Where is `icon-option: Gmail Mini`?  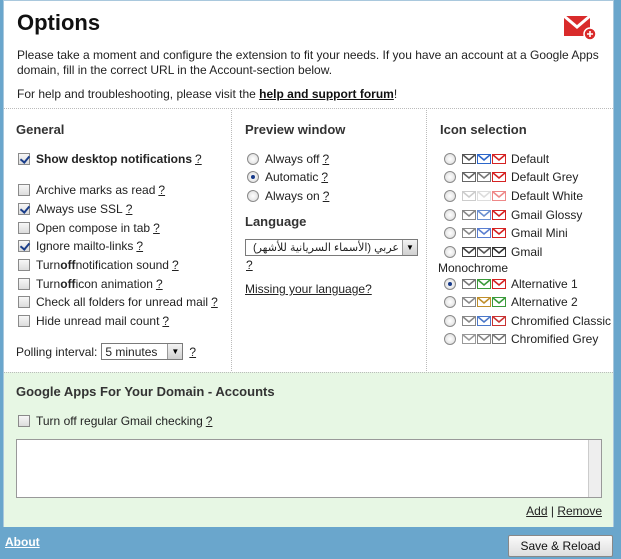 icon-option: Gmail Mini is located at coordinates (506, 233).